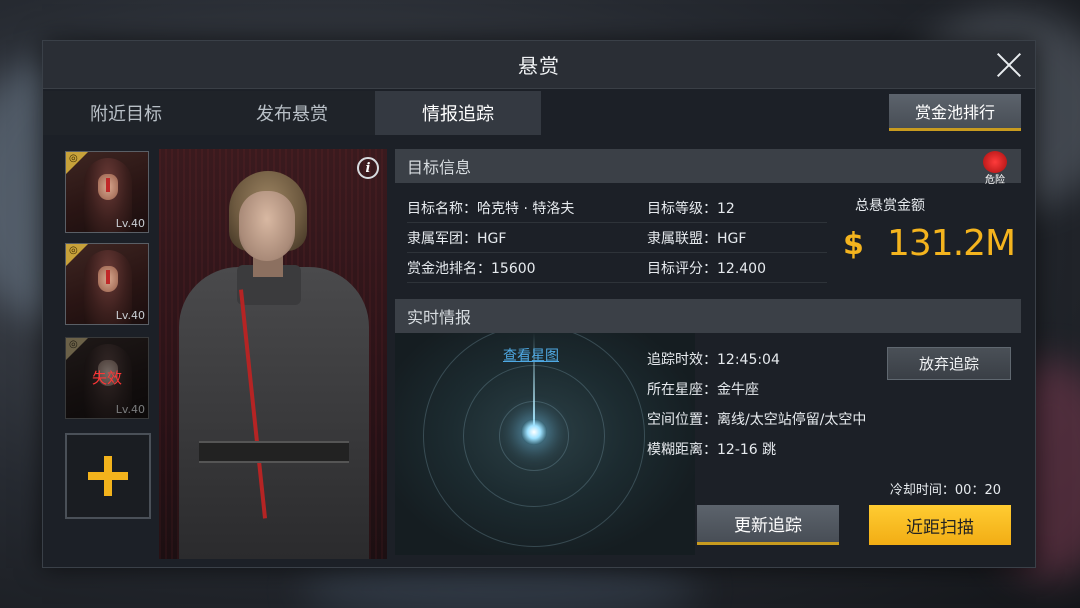 Image resolution: width=1080 pixels, height=608 pixels. I want to click on info-icon: i, so click(368, 168).